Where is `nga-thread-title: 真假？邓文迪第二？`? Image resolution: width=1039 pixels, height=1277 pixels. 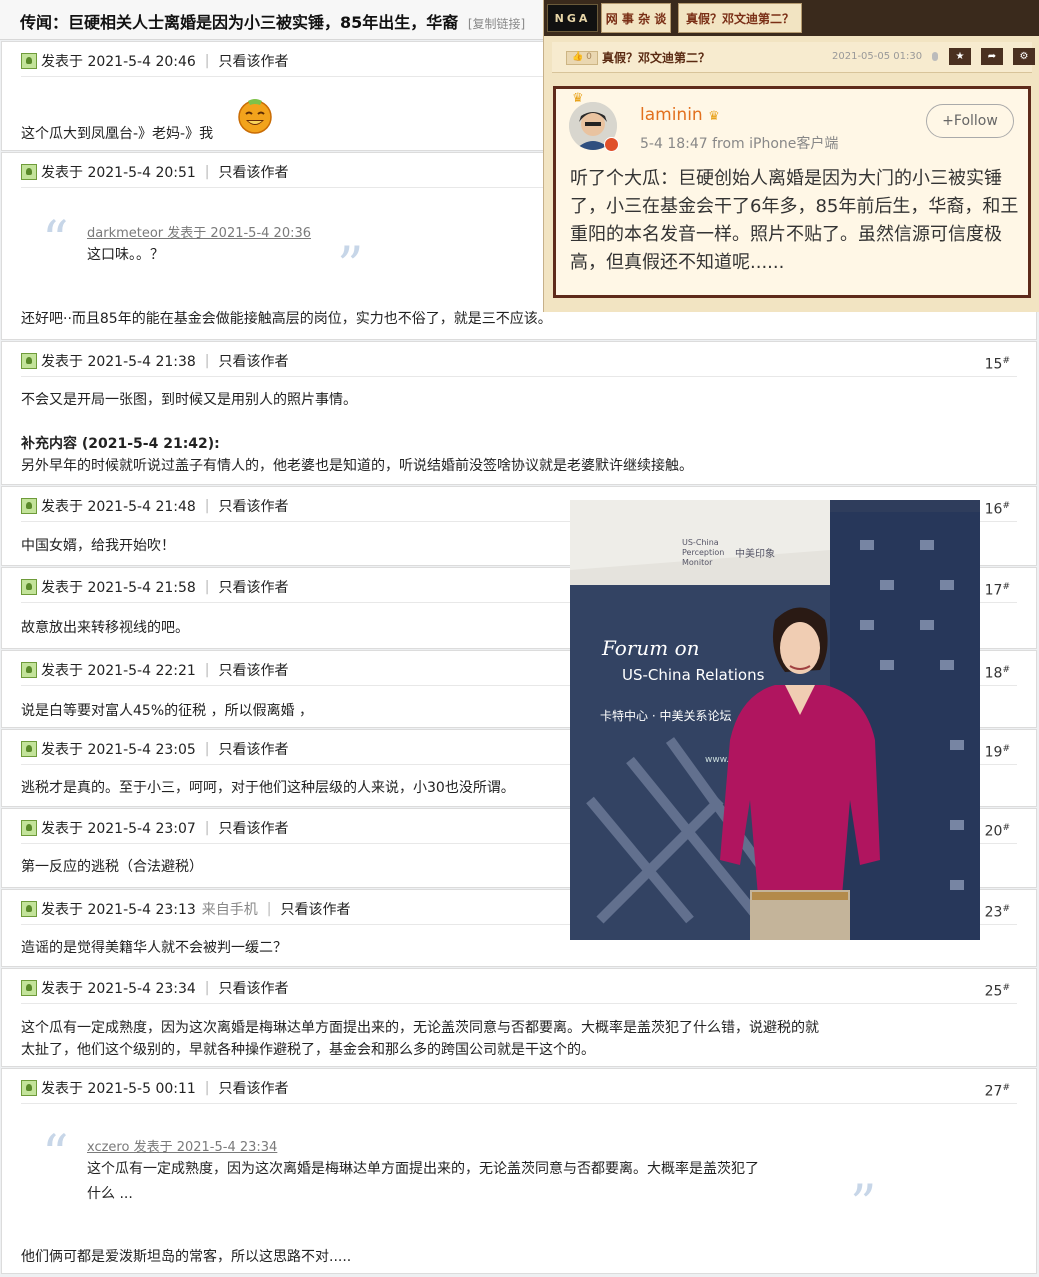
nga-thread-title: 真假？邓文迪第二？ is located at coordinates (656, 58).